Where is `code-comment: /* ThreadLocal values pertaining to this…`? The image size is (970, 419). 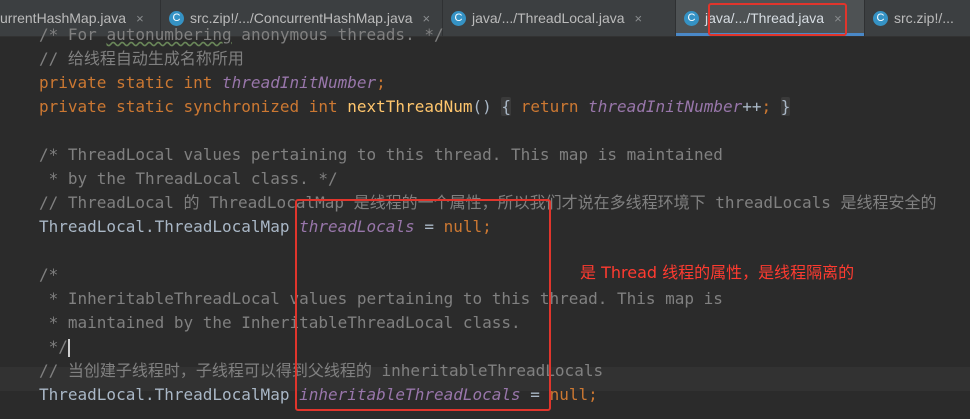 code-comment: /* ThreadLocal values pertaining to this… is located at coordinates (381, 154).